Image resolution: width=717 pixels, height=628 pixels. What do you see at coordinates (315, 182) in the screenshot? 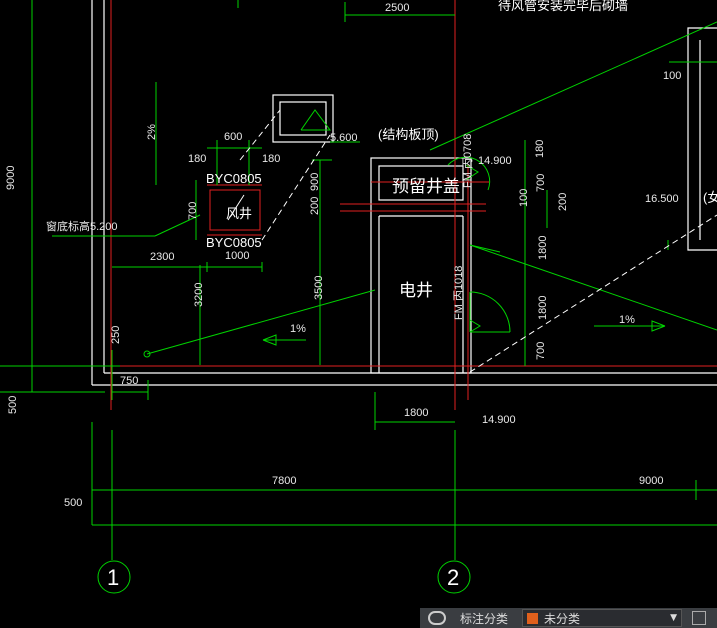
I see `dim-900: 900` at bounding box center [315, 182].